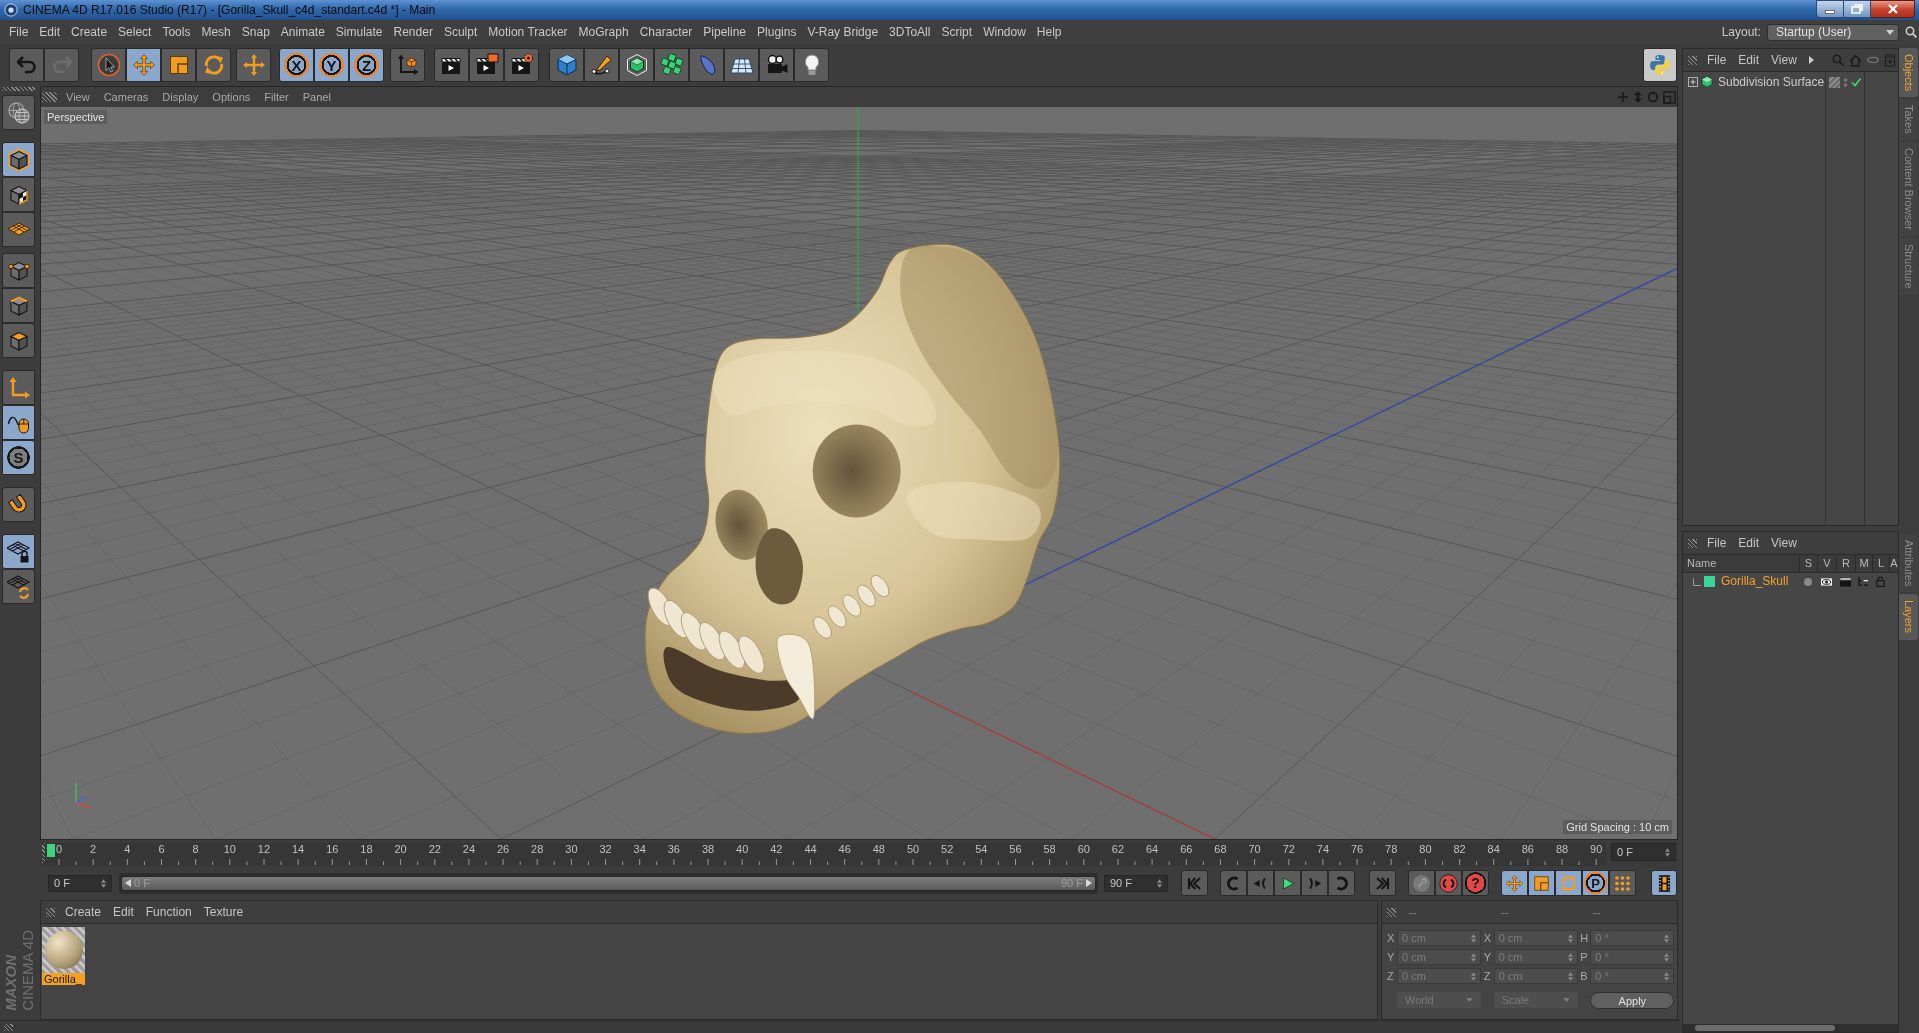  Describe the element at coordinates (1856, 82) in the screenshot. I see `check-icon` at that location.